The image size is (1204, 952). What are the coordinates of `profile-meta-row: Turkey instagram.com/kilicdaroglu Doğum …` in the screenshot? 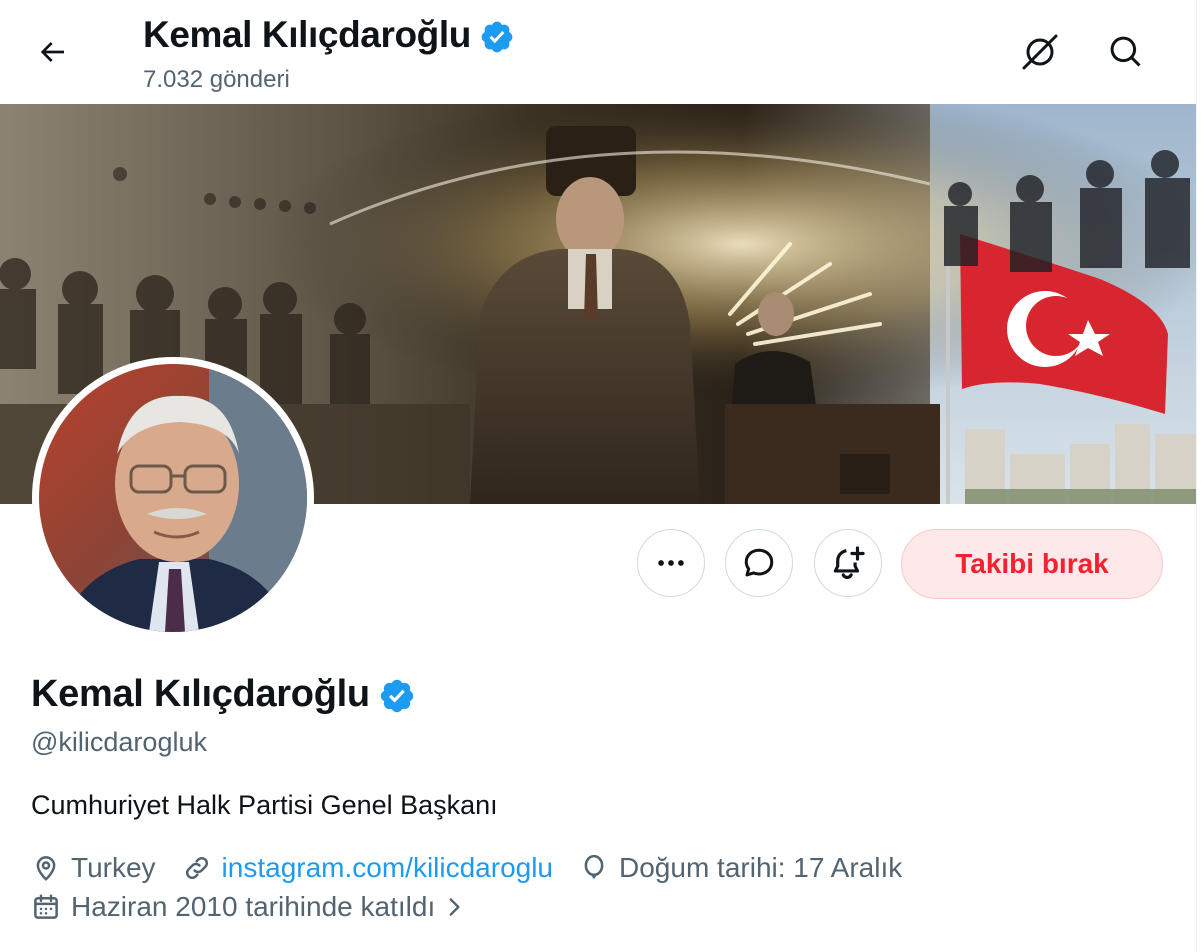 It's located at (479, 868).